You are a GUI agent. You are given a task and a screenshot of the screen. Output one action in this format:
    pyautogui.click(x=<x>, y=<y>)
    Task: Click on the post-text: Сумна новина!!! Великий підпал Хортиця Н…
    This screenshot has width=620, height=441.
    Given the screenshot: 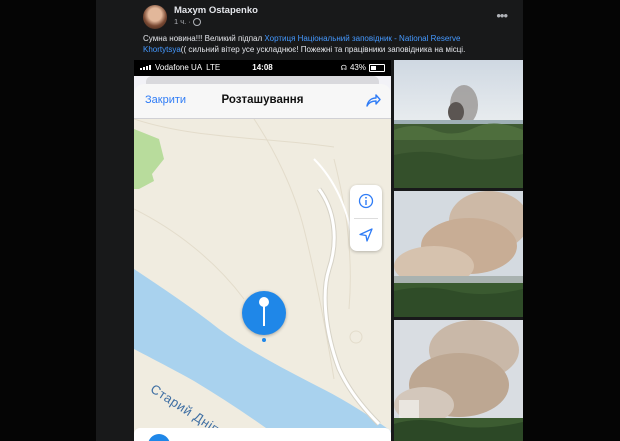 What is the action you would take?
    pyautogui.click(x=323, y=44)
    